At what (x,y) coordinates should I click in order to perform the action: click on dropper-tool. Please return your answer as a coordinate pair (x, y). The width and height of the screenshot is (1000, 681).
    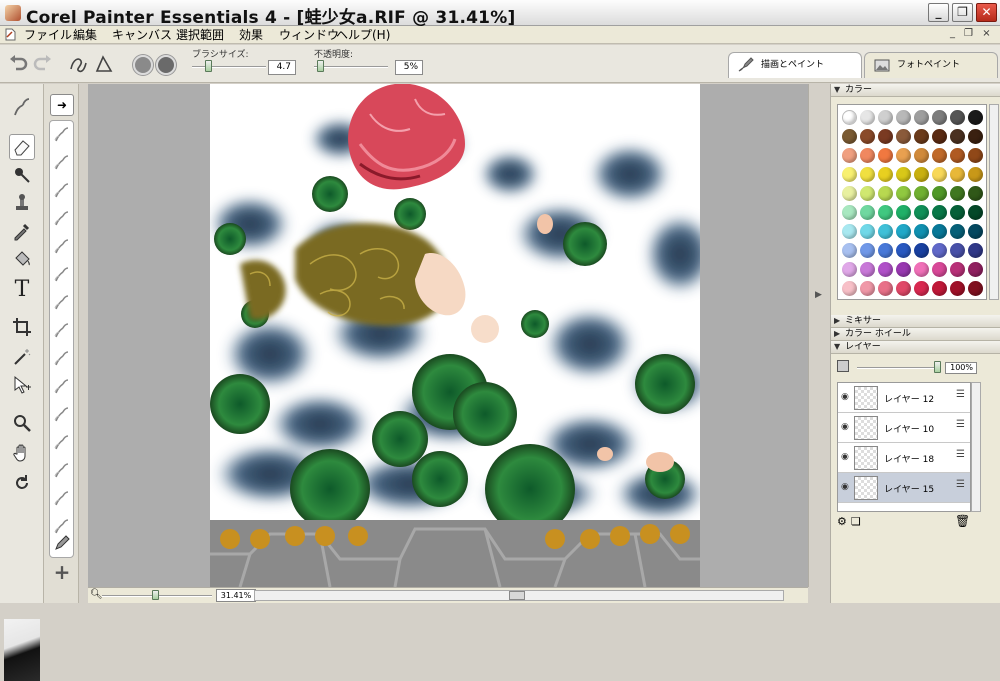
    Looking at the image, I should click on (22, 175).